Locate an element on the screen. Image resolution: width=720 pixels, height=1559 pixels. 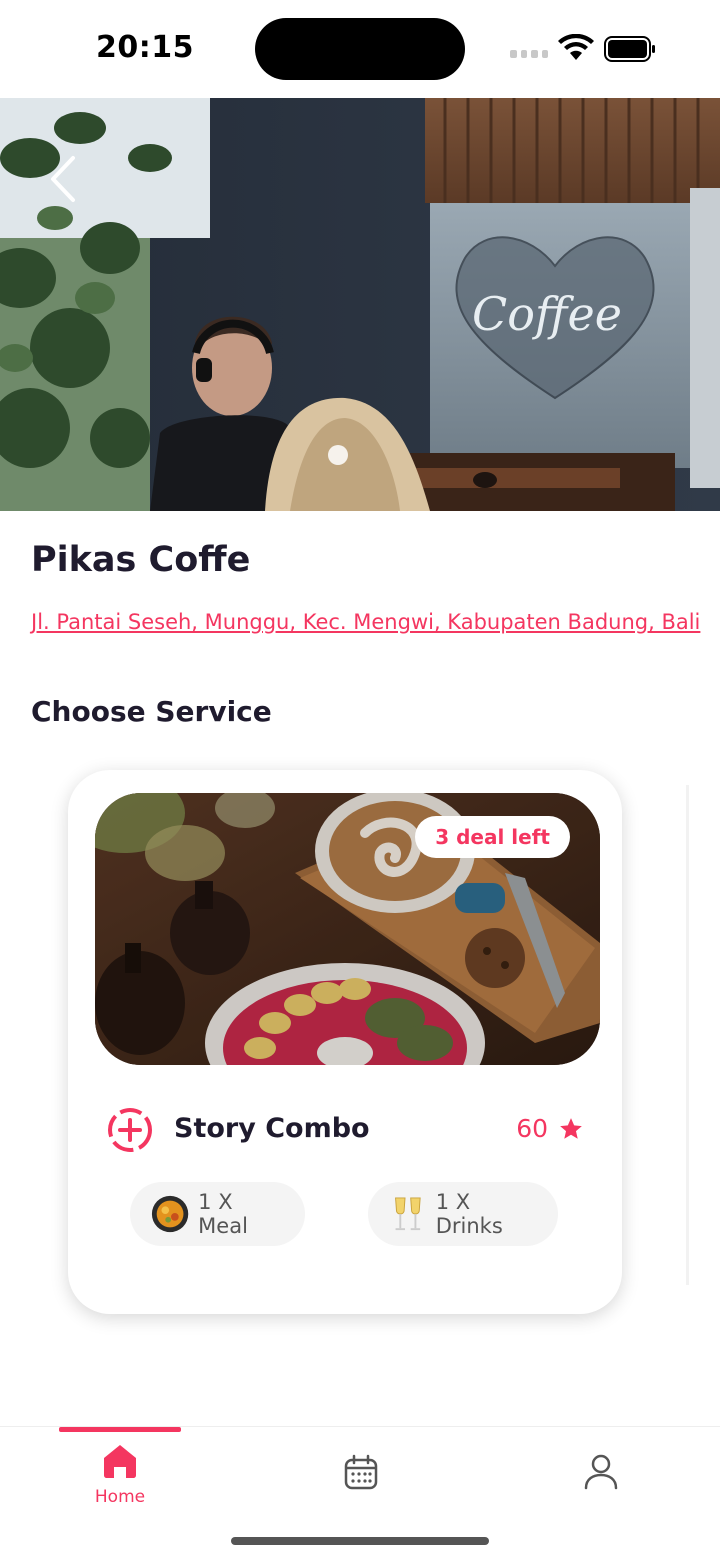
wifi-icon is located at coordinates (576, 47).